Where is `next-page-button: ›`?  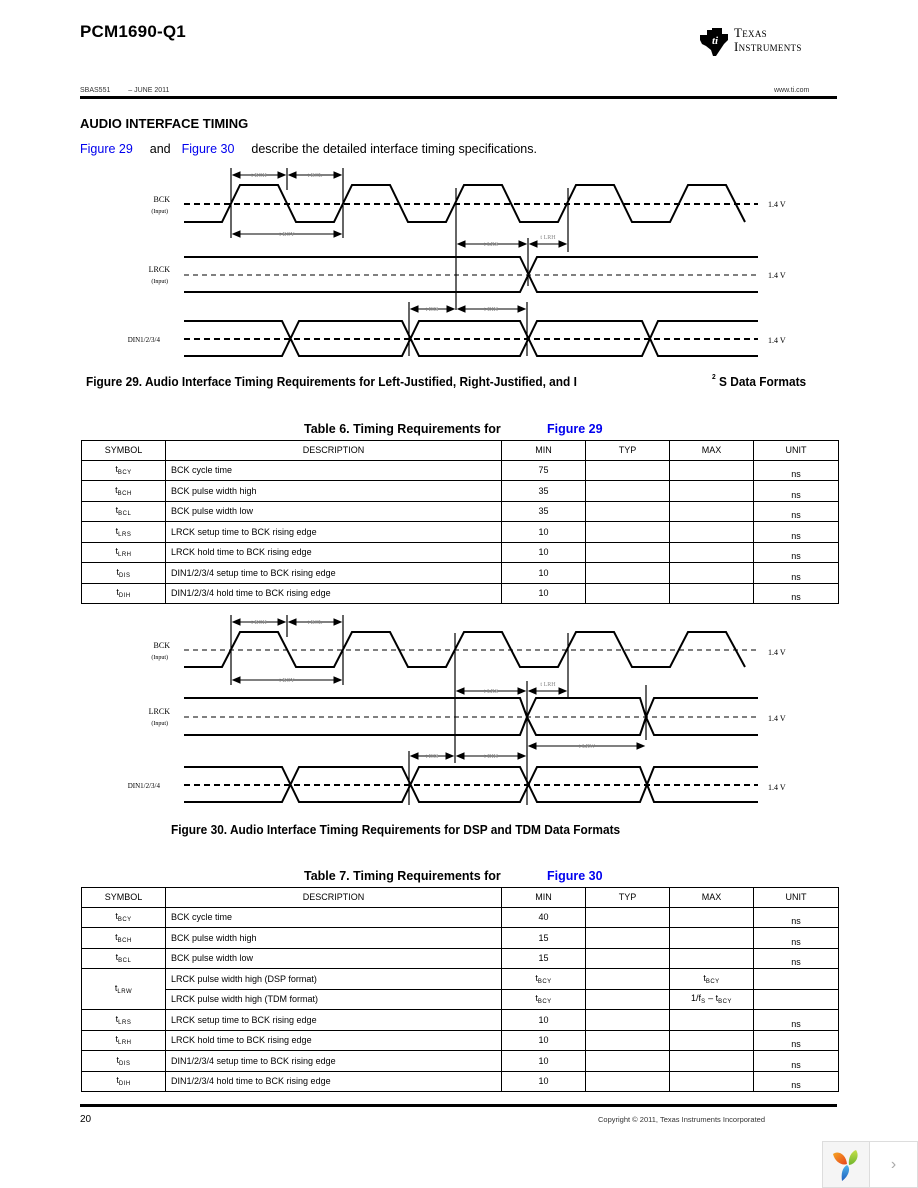 next-page-button: › is located at coordinates (893, 1164).